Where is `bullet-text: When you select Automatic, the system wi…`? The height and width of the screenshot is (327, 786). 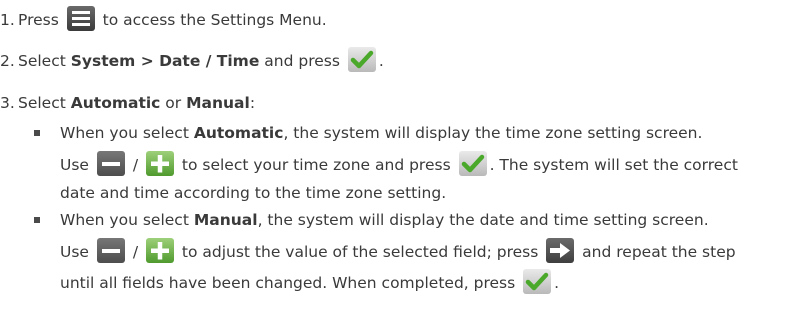
bullet-text: When you select Automatic, the system wi… is located at coordinates (381, 133).